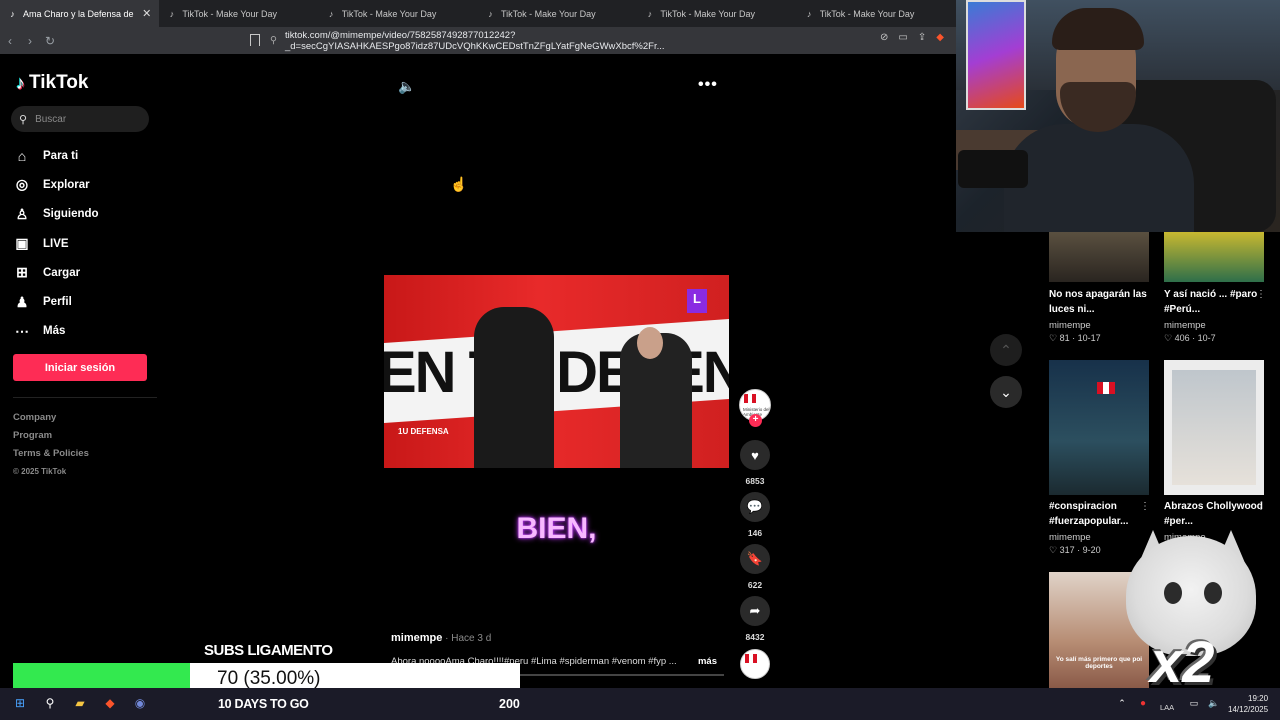 This screenshot has height=720, width=1280. What do you see at coordinates (708, 85) in the screenshot?
I see `more-options-icon: •••` at bounding box center [708, 85].